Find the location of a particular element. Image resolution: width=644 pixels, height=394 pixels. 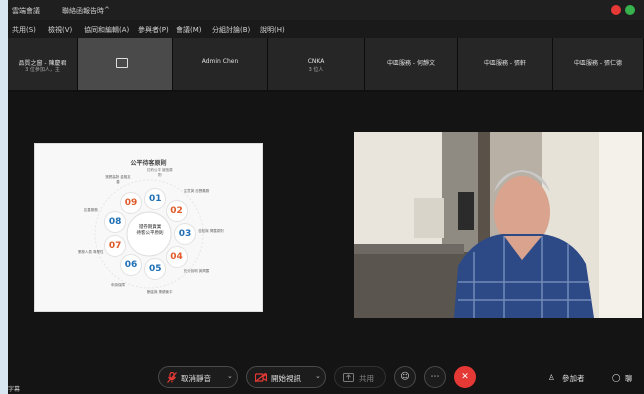

participants-icon: ♙ is located at coordinates (551, 377).